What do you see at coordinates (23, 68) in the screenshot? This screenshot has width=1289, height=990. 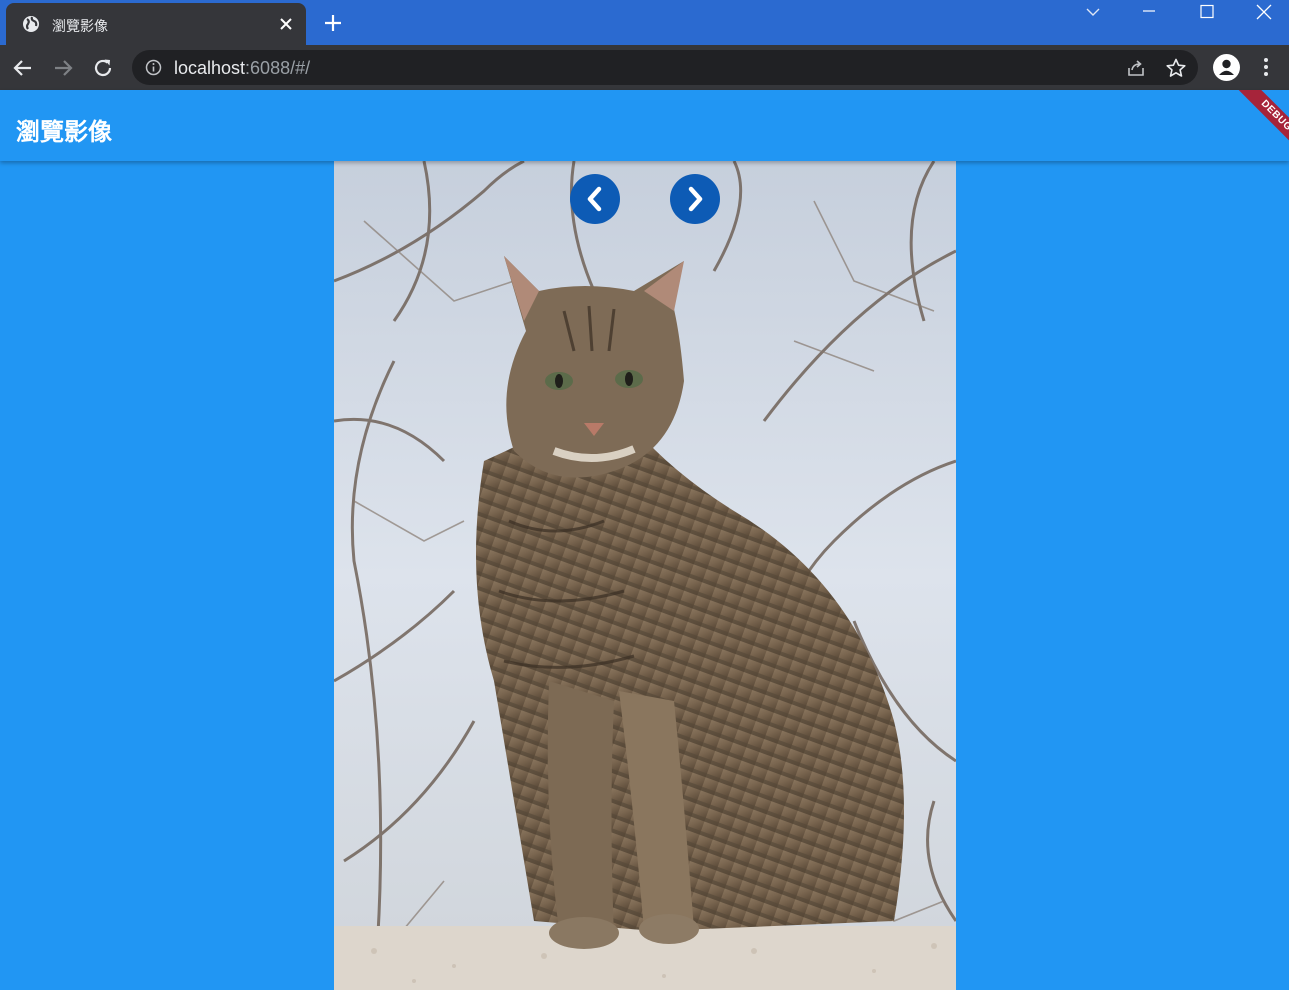 I see `back-icon` at bounding box center [23, 68].